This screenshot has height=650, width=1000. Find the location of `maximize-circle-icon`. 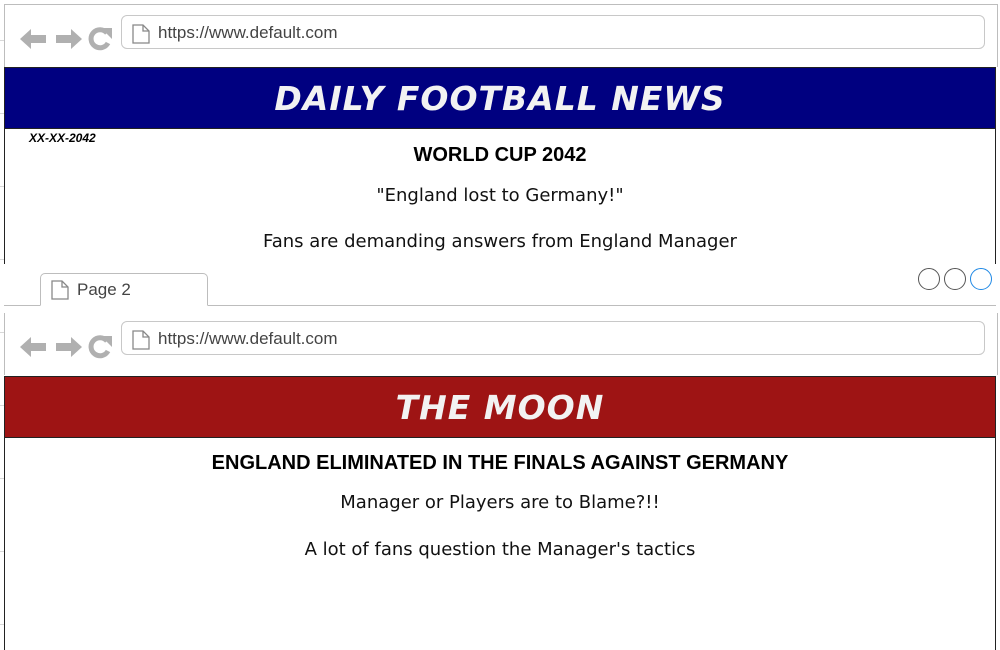

maximize-circle-icon is located at coordinates (955, 279).